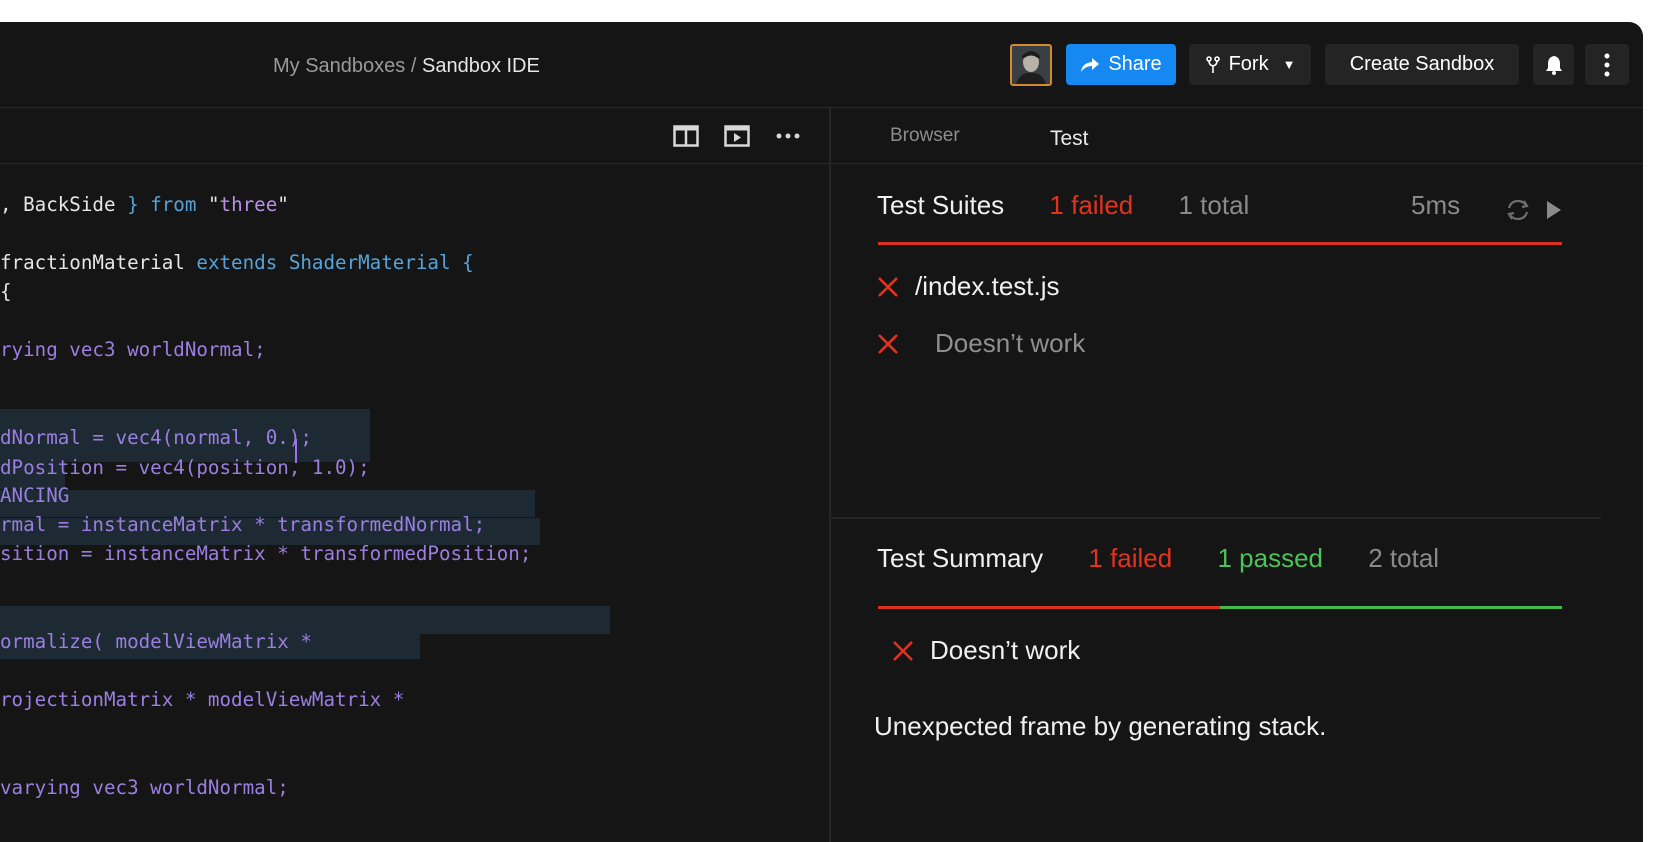 The height and width of the screenshot is (842, 1672). What do you see at coordinates (1220, 243) in the screenshot?
I see `suites-status-bar` at bounding box center [1220, 243].